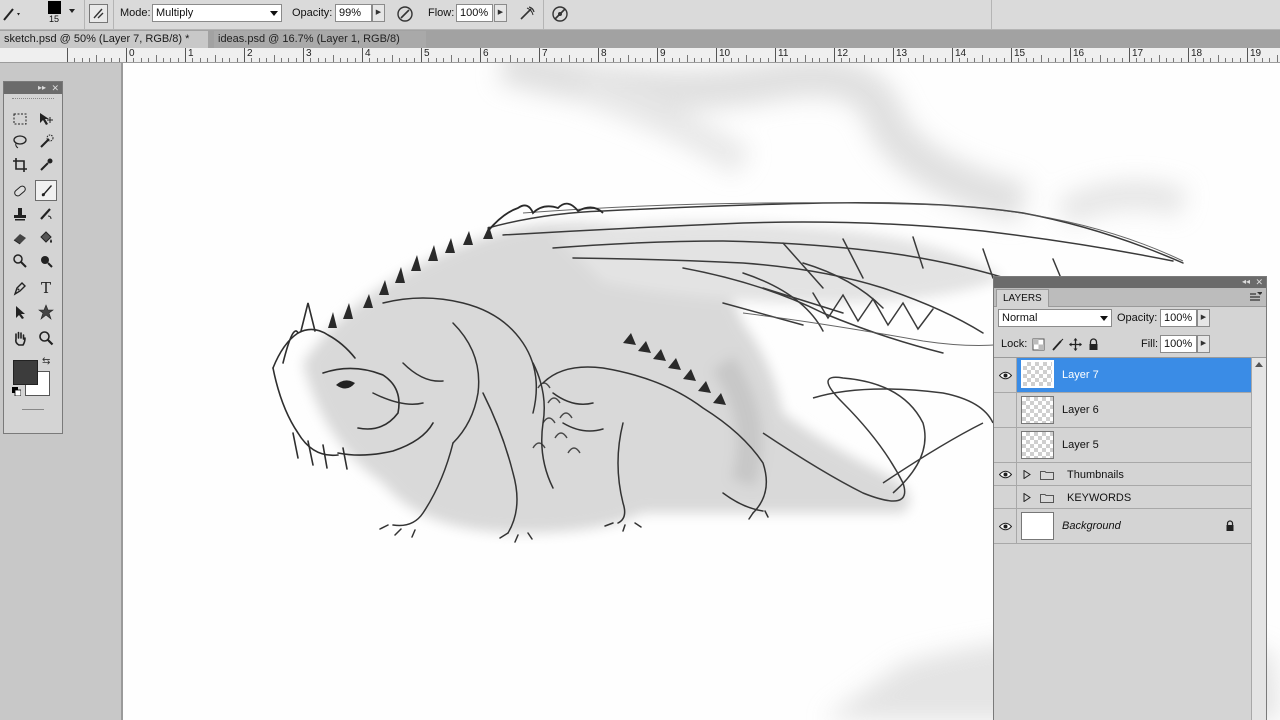  I want to click on layer-thumbnail, so click(1037, 445).